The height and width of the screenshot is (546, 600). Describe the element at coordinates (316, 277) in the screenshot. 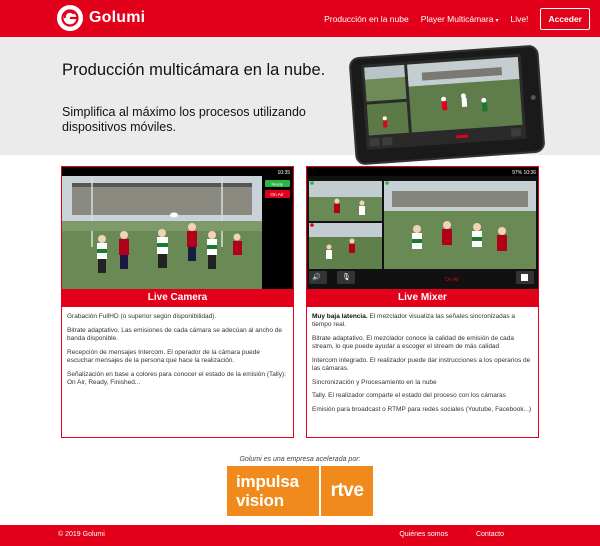

I see `speaker-icon: 🔊` at that location.